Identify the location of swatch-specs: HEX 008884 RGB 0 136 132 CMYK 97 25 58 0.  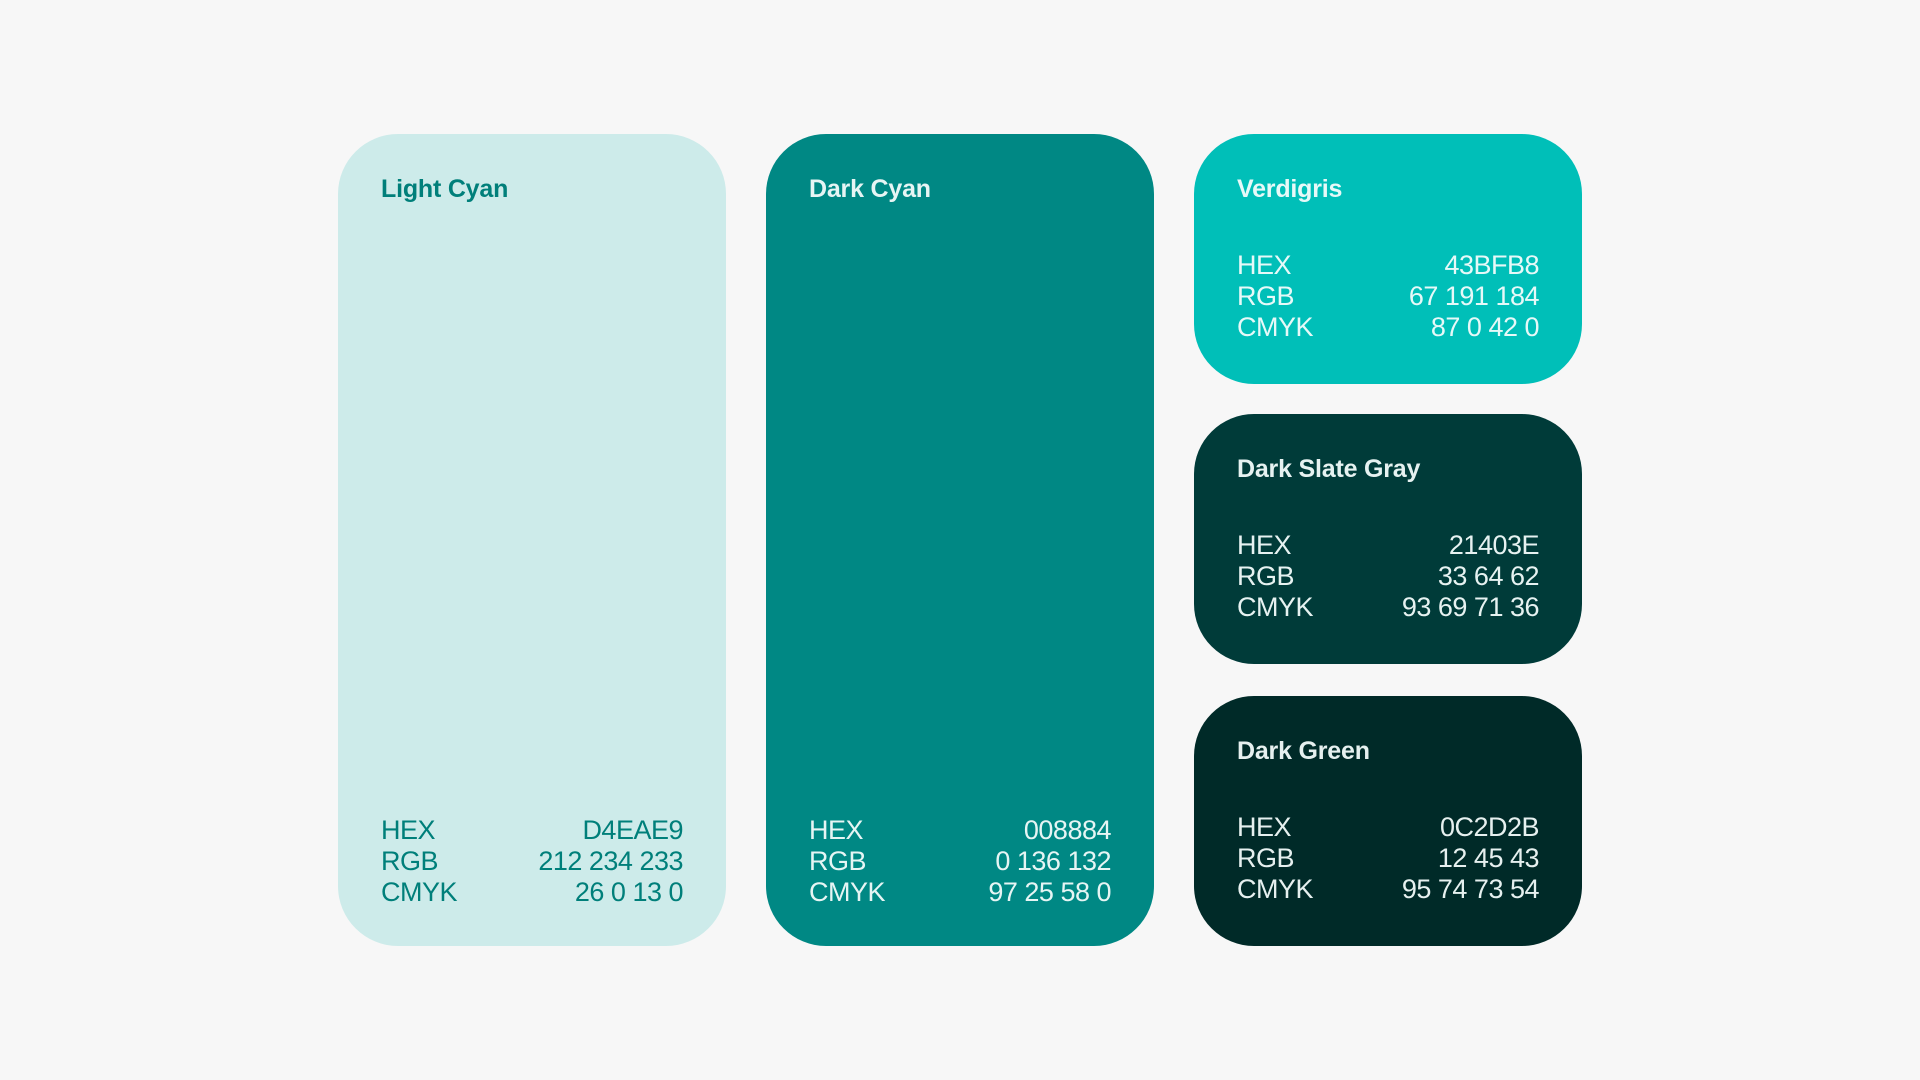
(960, 861).